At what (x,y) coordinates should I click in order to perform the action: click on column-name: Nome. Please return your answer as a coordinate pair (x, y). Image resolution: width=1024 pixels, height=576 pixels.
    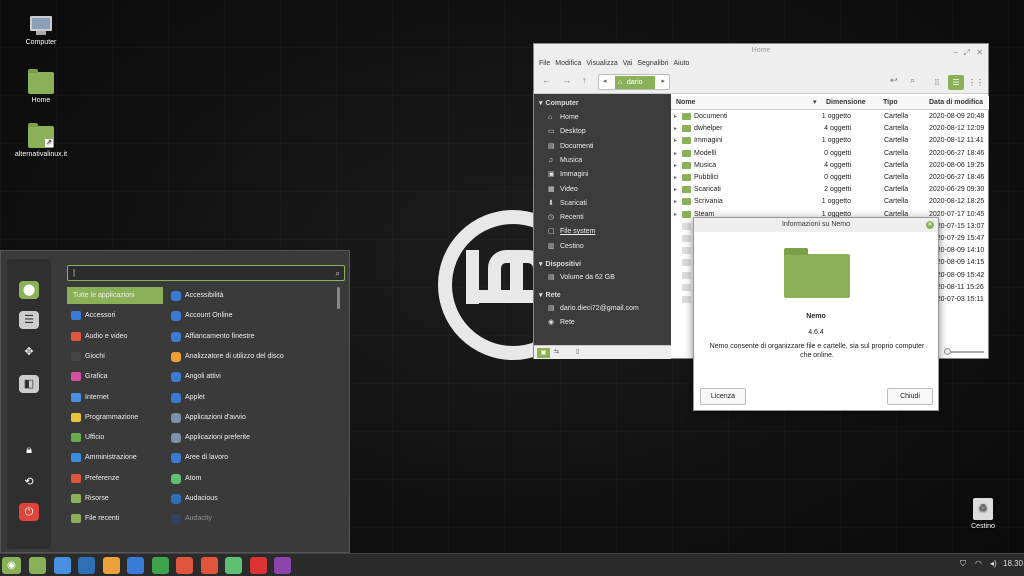
    Looking at the image, I should click on (685, 102).